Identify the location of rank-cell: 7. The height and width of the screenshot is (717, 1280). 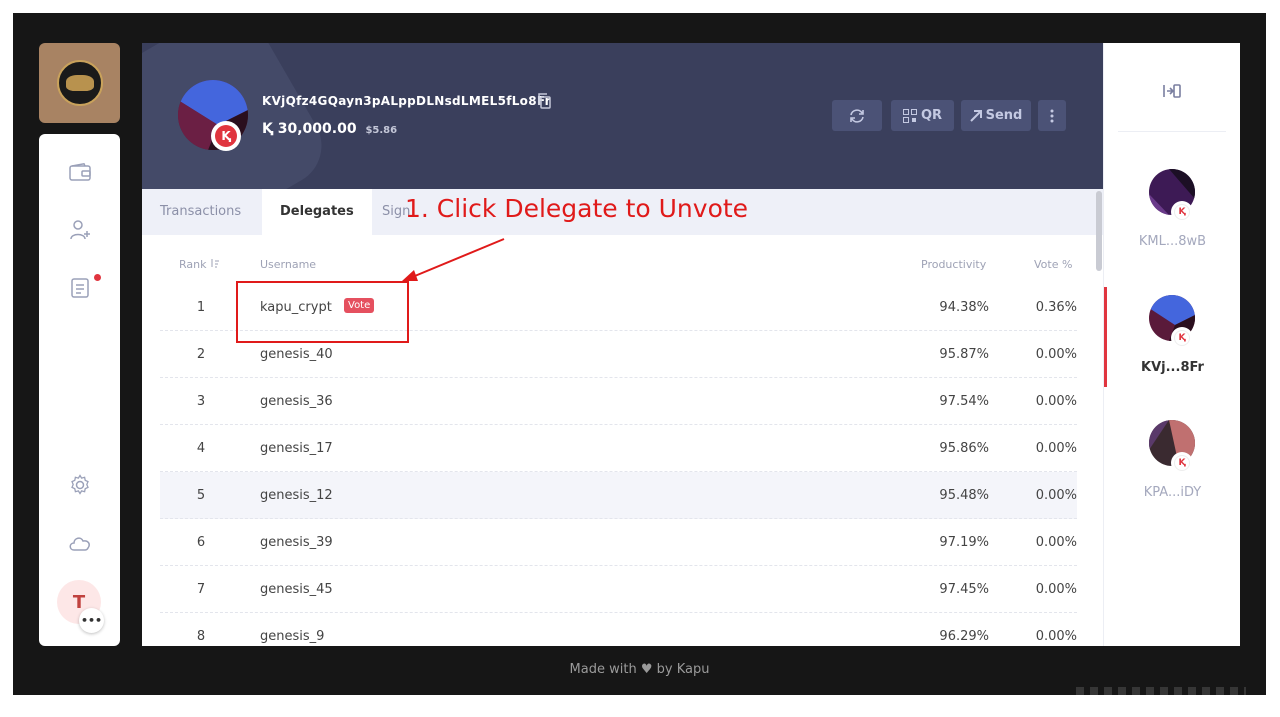
(201, 589).